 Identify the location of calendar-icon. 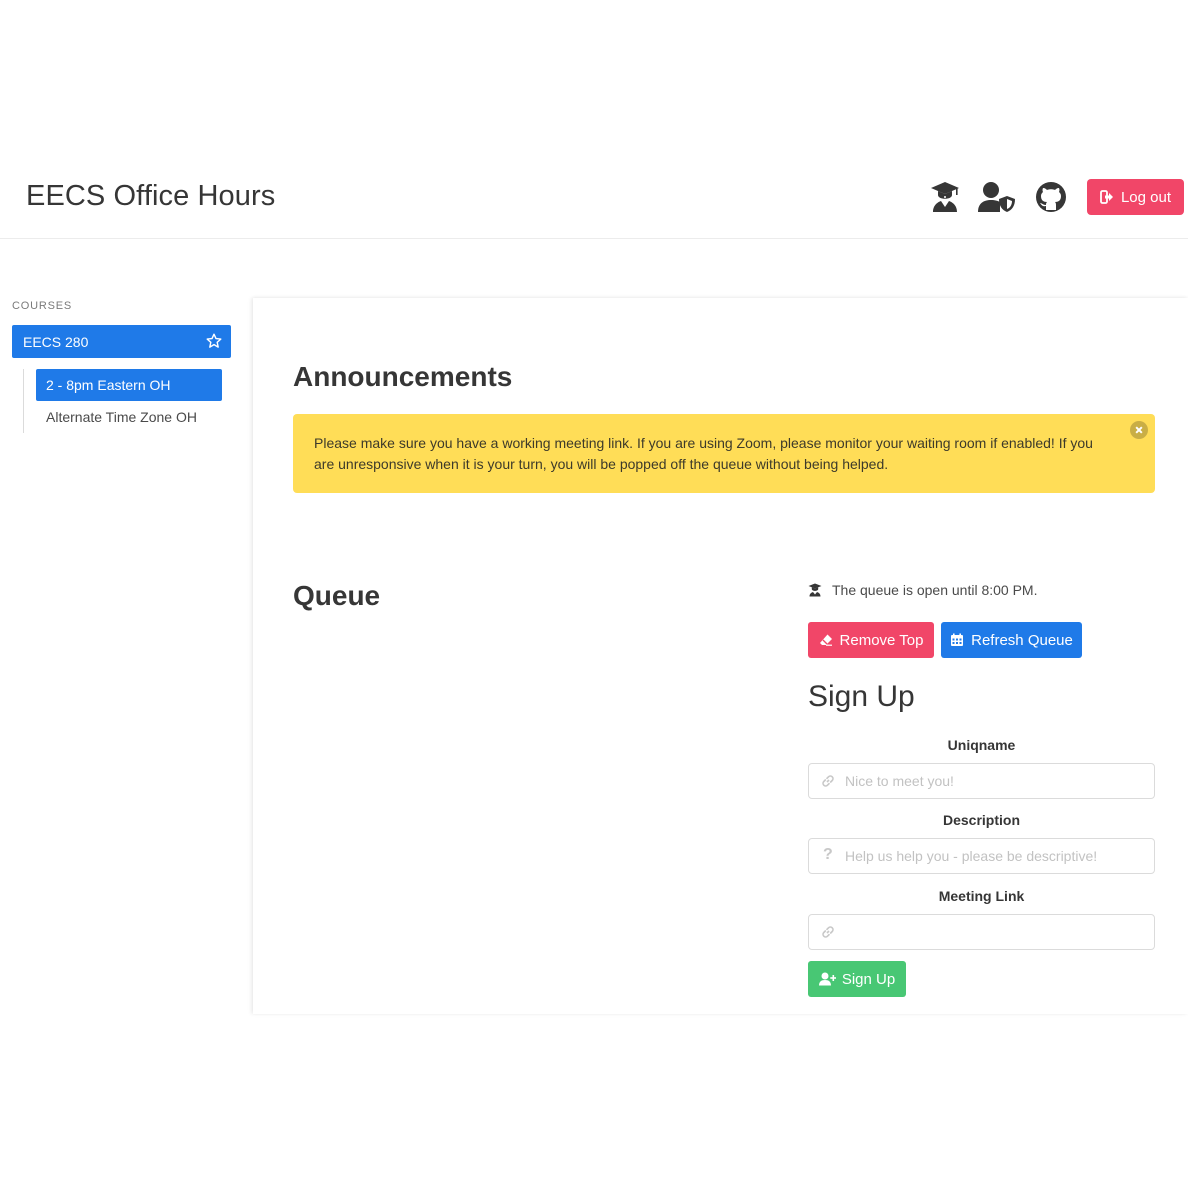
(957, 639).